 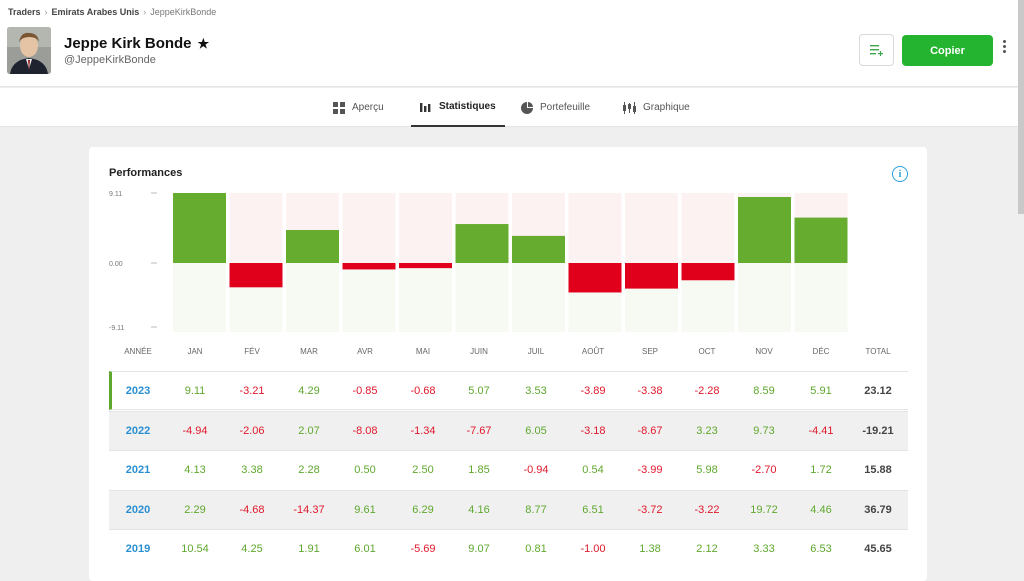 I want to click on tab-apercu: Aperçu, so click(x=358, y=107).